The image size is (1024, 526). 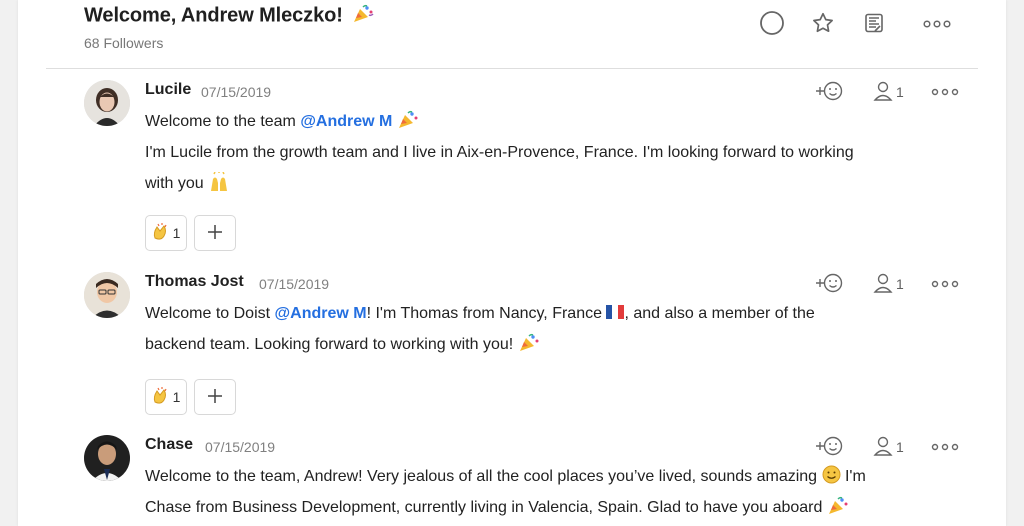 I want to click on comment-text: ! I'm Thomas from Nancy, France, so click(x=486, y=313).